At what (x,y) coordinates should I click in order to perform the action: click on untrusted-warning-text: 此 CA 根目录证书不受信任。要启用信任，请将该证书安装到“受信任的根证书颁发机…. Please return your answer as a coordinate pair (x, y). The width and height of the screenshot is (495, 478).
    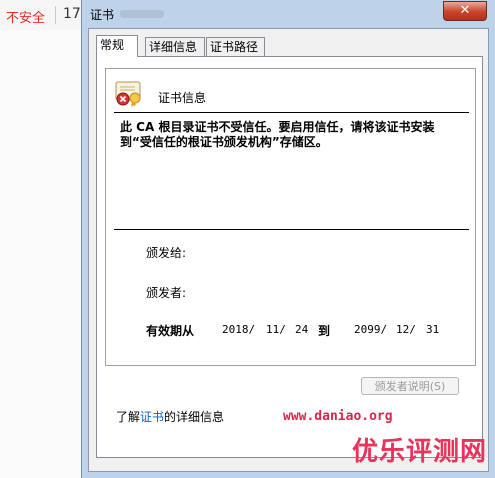
    Looking at the image, I should click on (277, 134).